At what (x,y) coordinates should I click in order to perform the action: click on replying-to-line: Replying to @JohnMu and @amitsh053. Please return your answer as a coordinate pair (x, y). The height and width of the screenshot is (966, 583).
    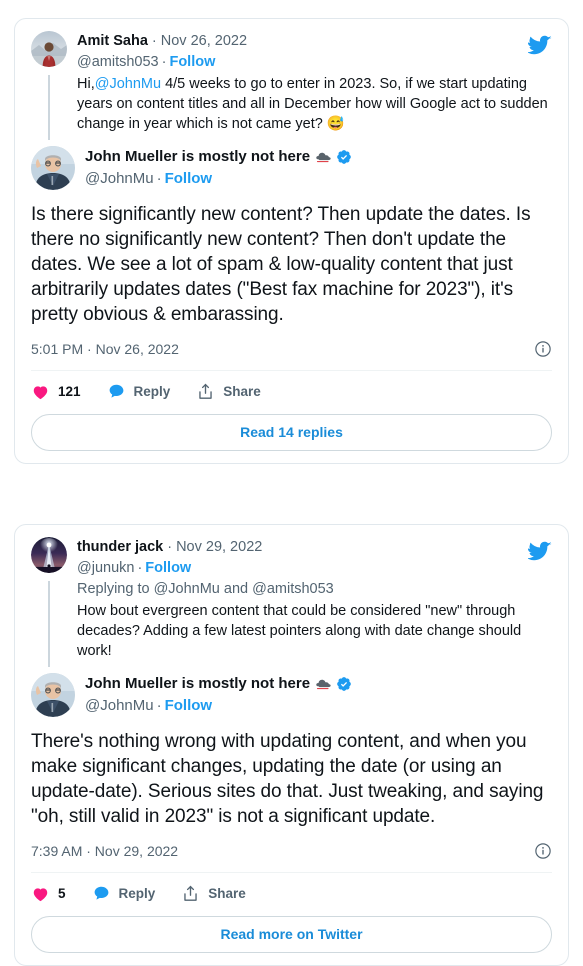
    Looking at the image, I should click on (205, 589).